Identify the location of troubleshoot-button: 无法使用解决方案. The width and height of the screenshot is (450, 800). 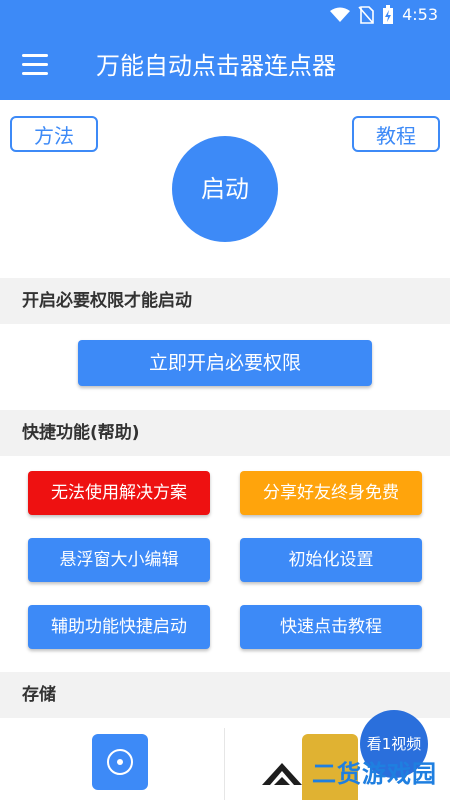
(119, 493).